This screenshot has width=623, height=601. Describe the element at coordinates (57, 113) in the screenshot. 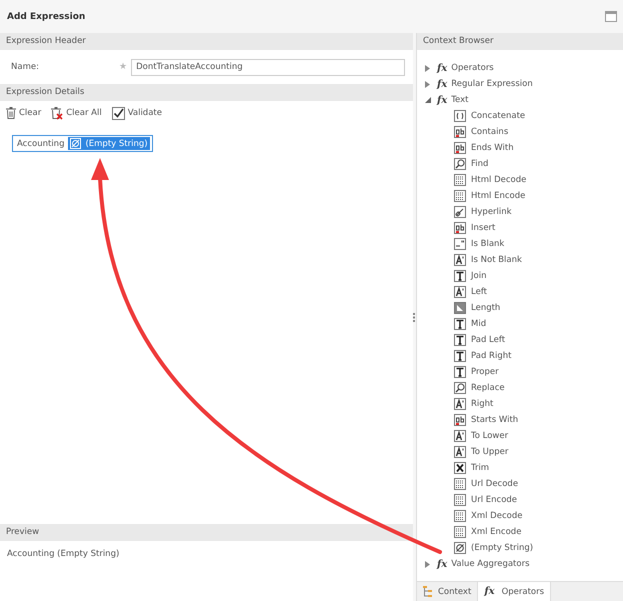

I see `trash-delete-icon` at that location.